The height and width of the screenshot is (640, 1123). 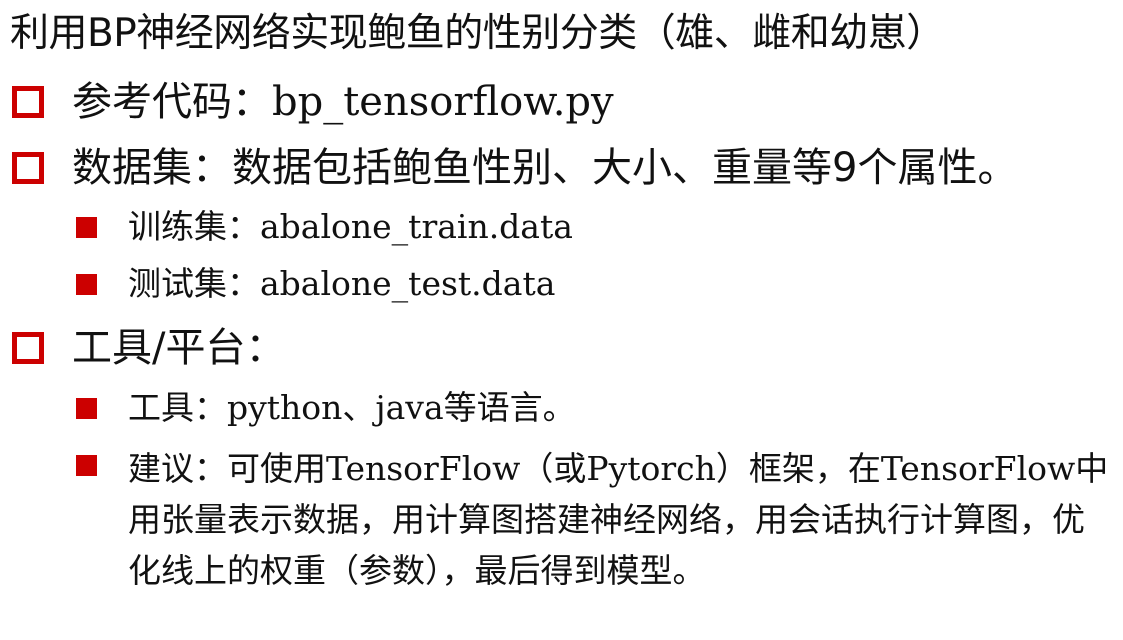 I want to click on reference-code-label: 参考代码：, so click(x=172, y=102).